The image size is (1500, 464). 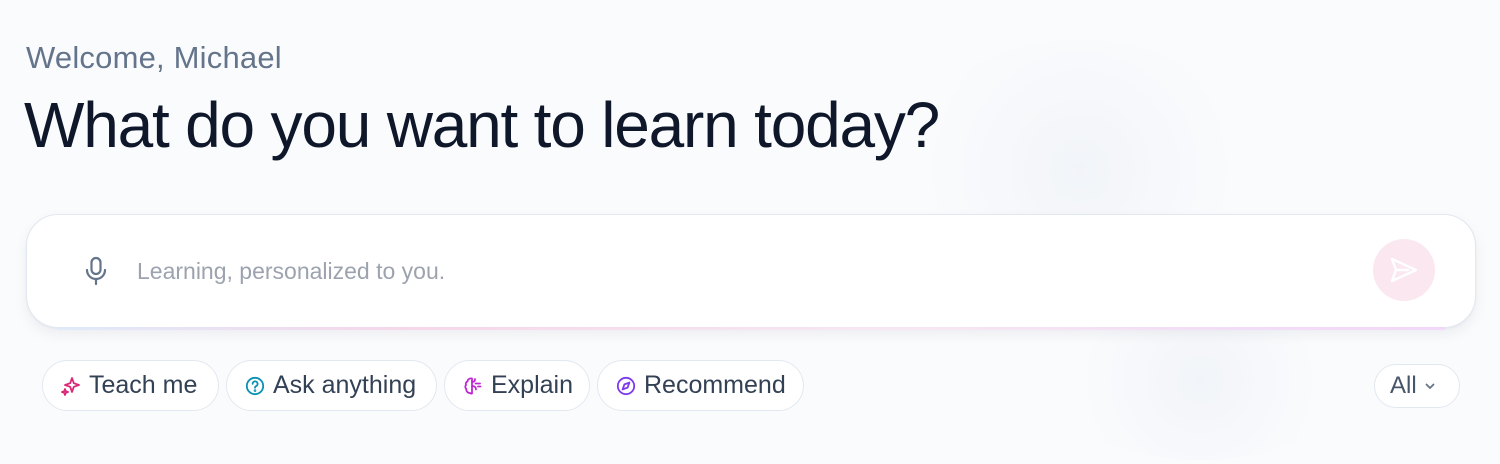 I want to click on chip-explain: Explain, so click(x=517, y=385).